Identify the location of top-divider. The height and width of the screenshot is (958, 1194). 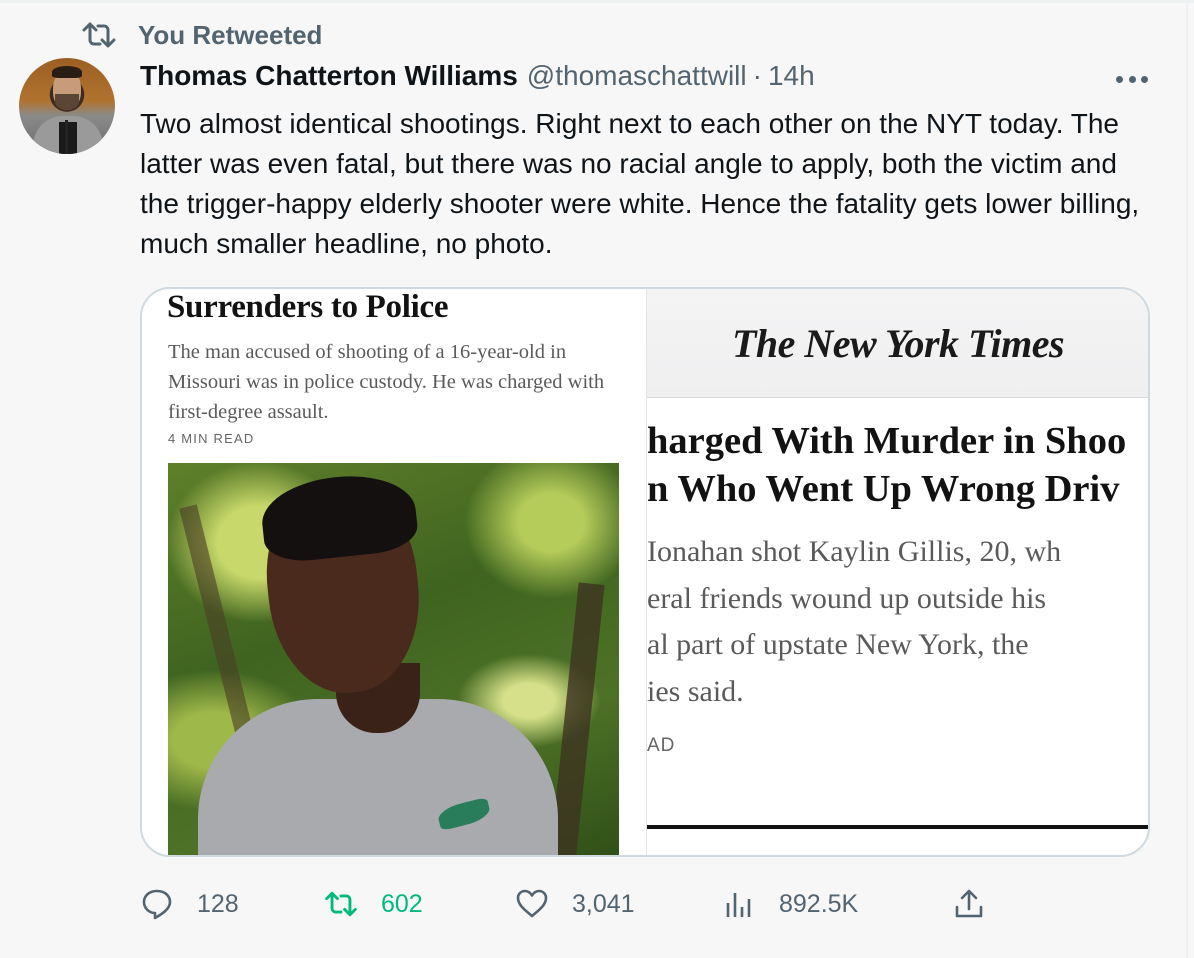
(597, 1).